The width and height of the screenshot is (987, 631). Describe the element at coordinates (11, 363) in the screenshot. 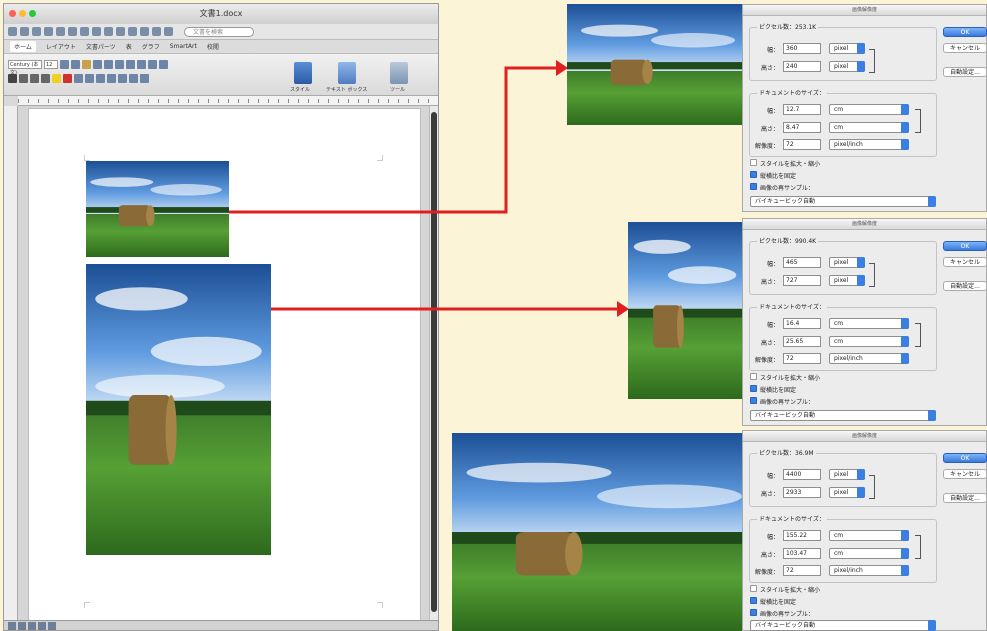

I see `vertical-ruler` at that location.